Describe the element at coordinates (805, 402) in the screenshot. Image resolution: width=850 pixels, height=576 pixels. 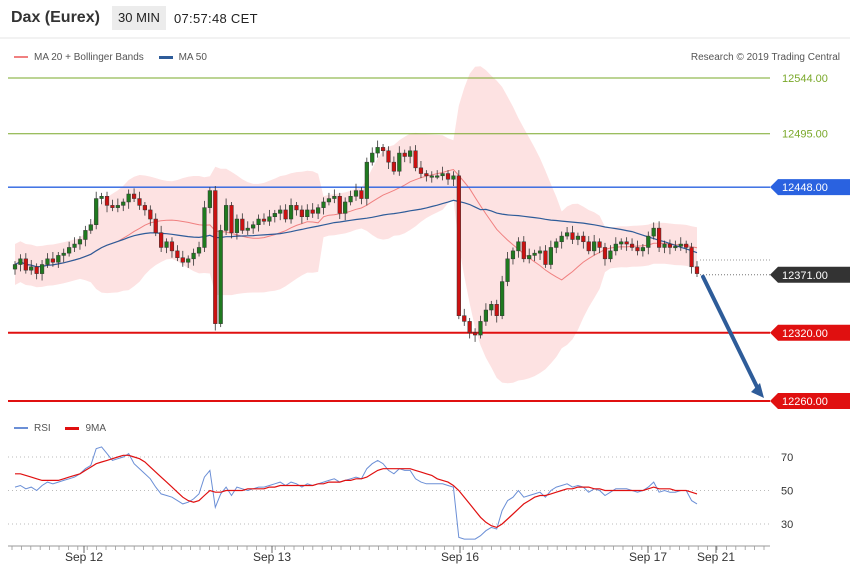
I see `level-label-12260: 12260.00` at that location.